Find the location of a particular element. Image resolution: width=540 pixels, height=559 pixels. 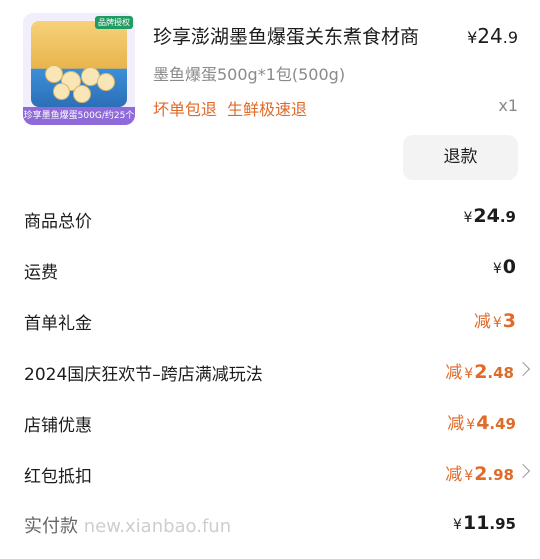

total-integer: 11 is located at coordinates (476, 523).